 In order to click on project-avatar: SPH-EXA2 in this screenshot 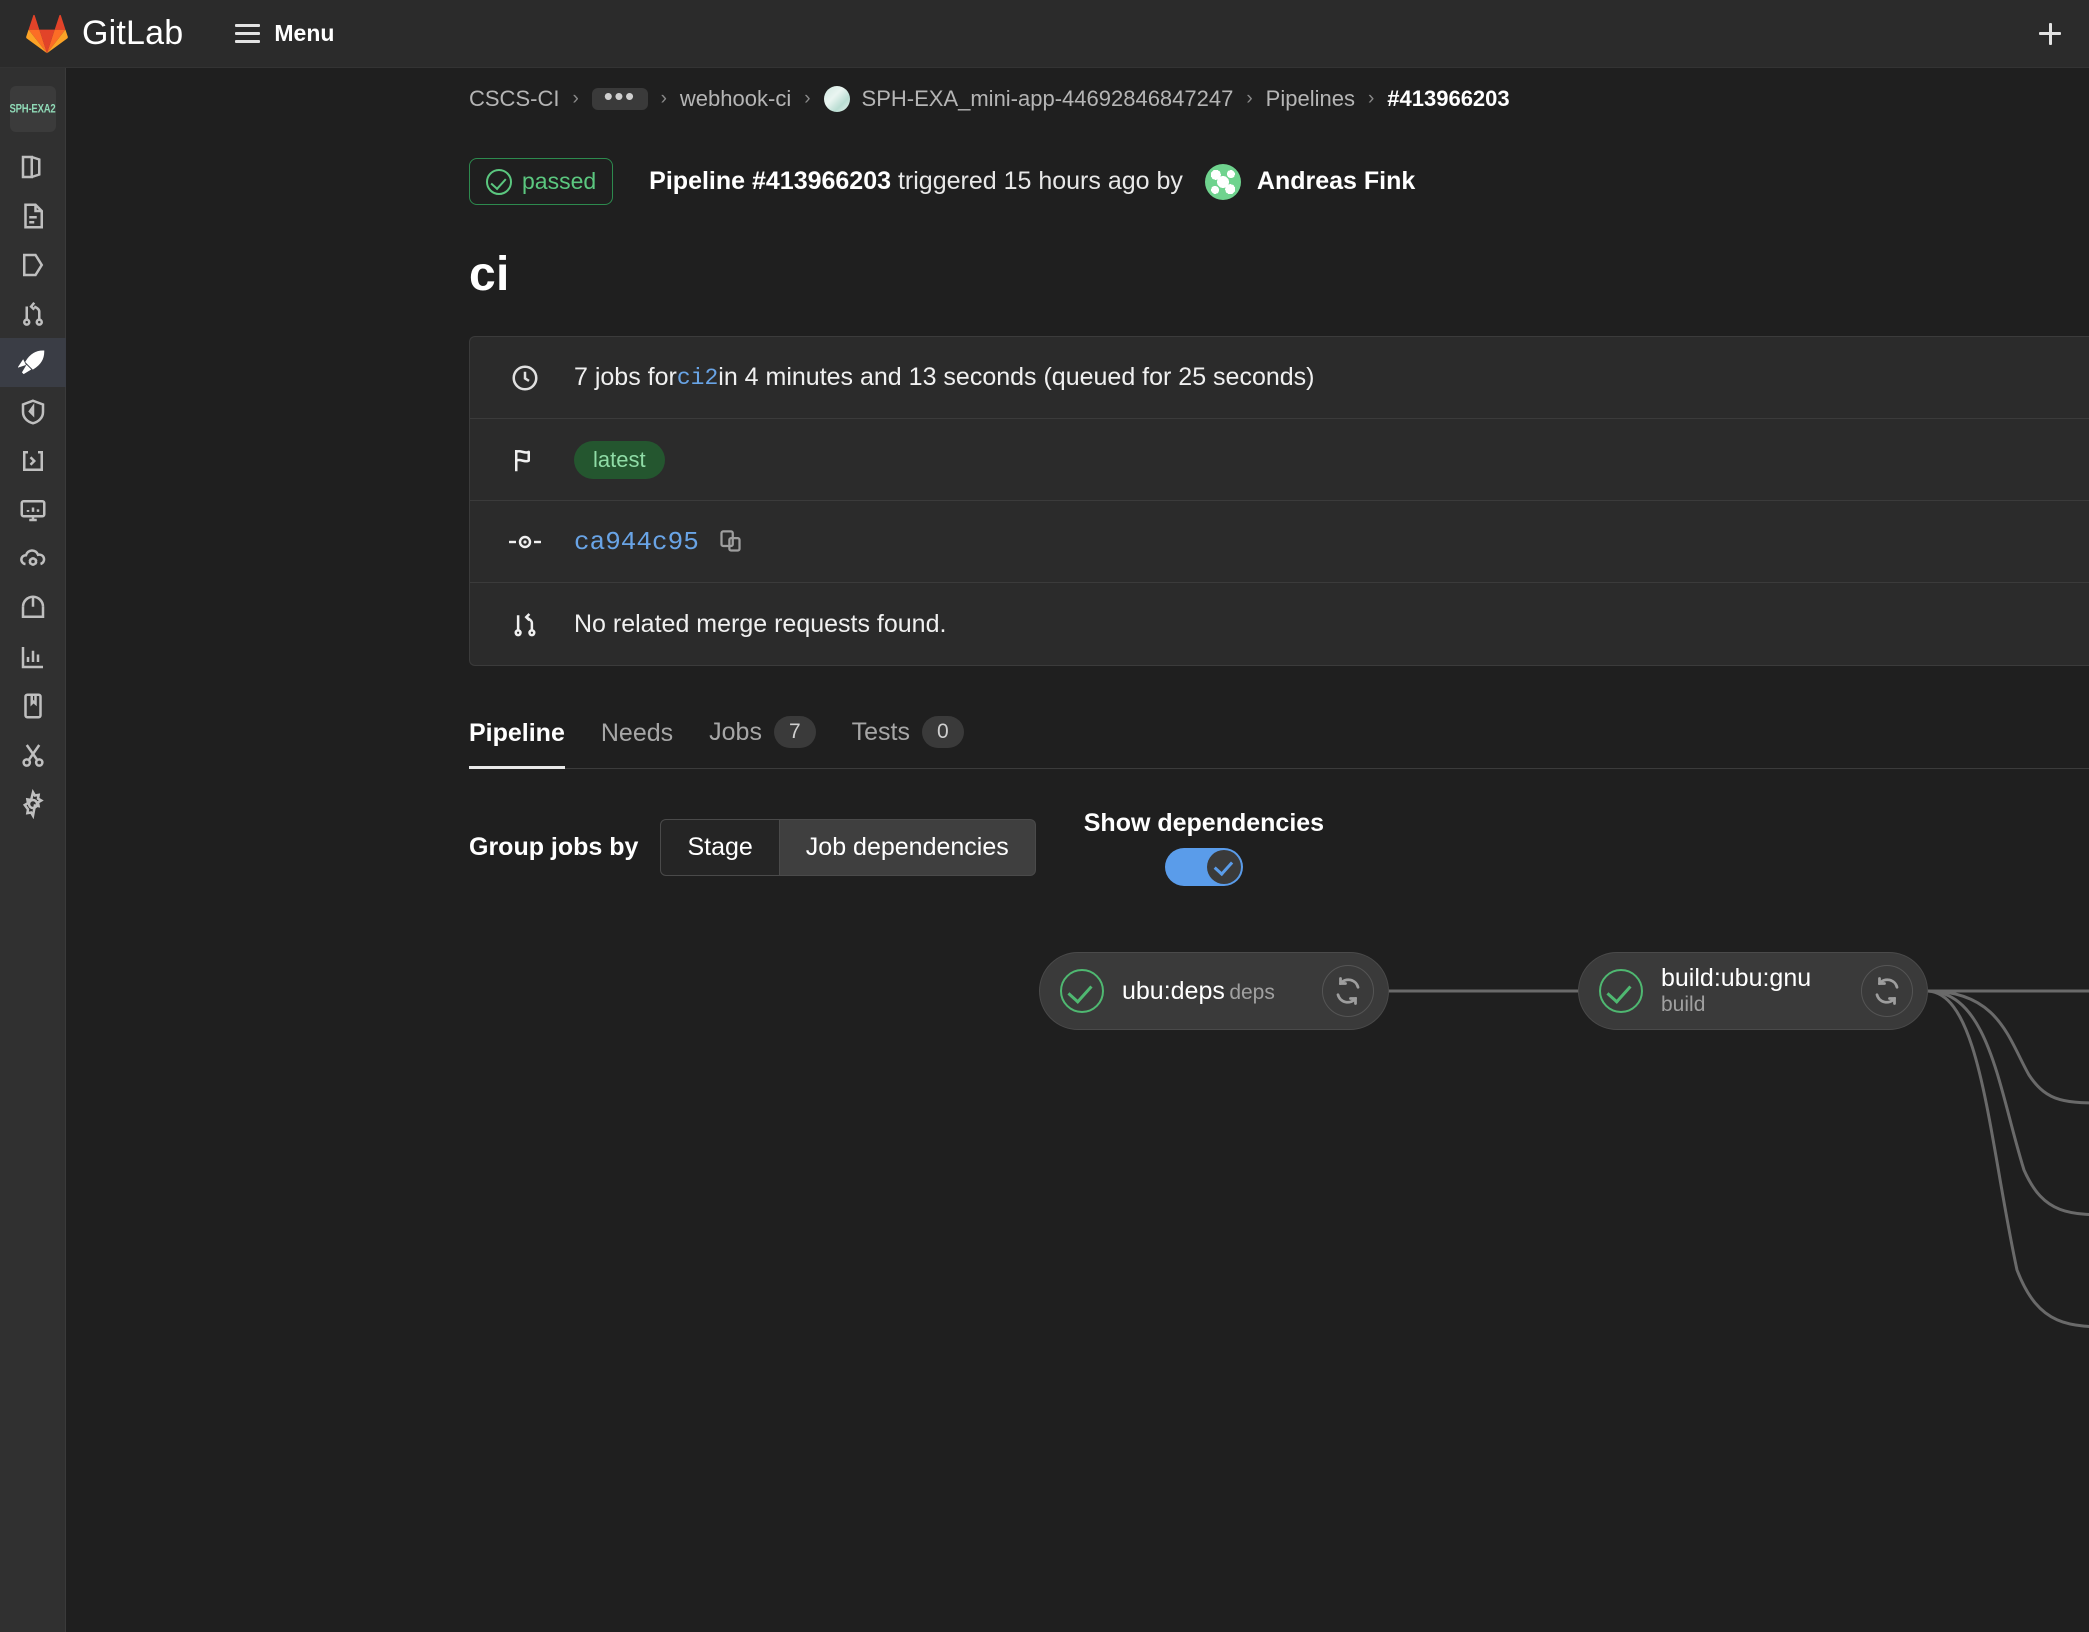, I will do `click(32, 109)`.